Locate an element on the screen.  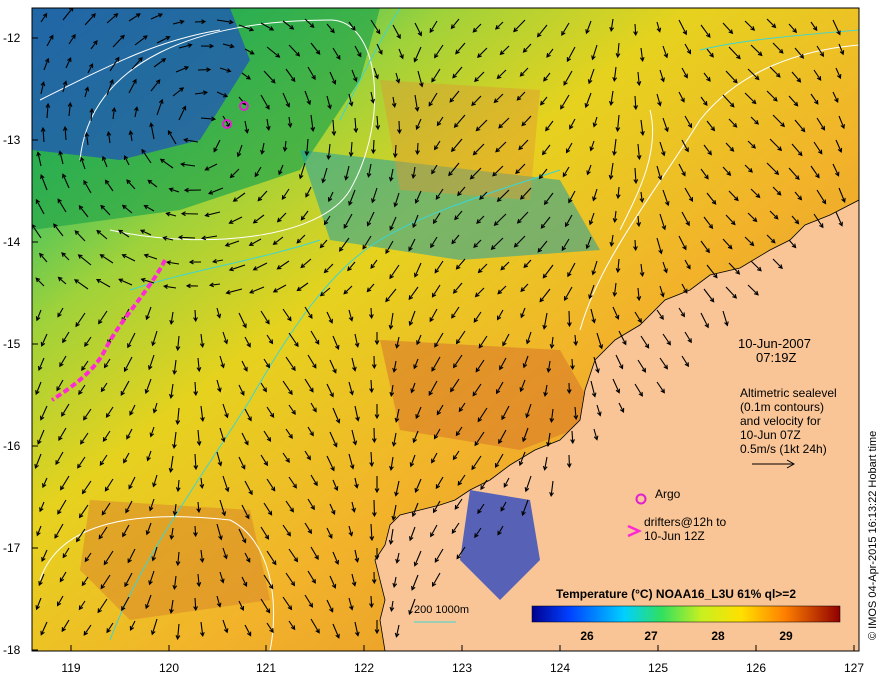
lon-label: 120 is located at coordinates (169, 668).